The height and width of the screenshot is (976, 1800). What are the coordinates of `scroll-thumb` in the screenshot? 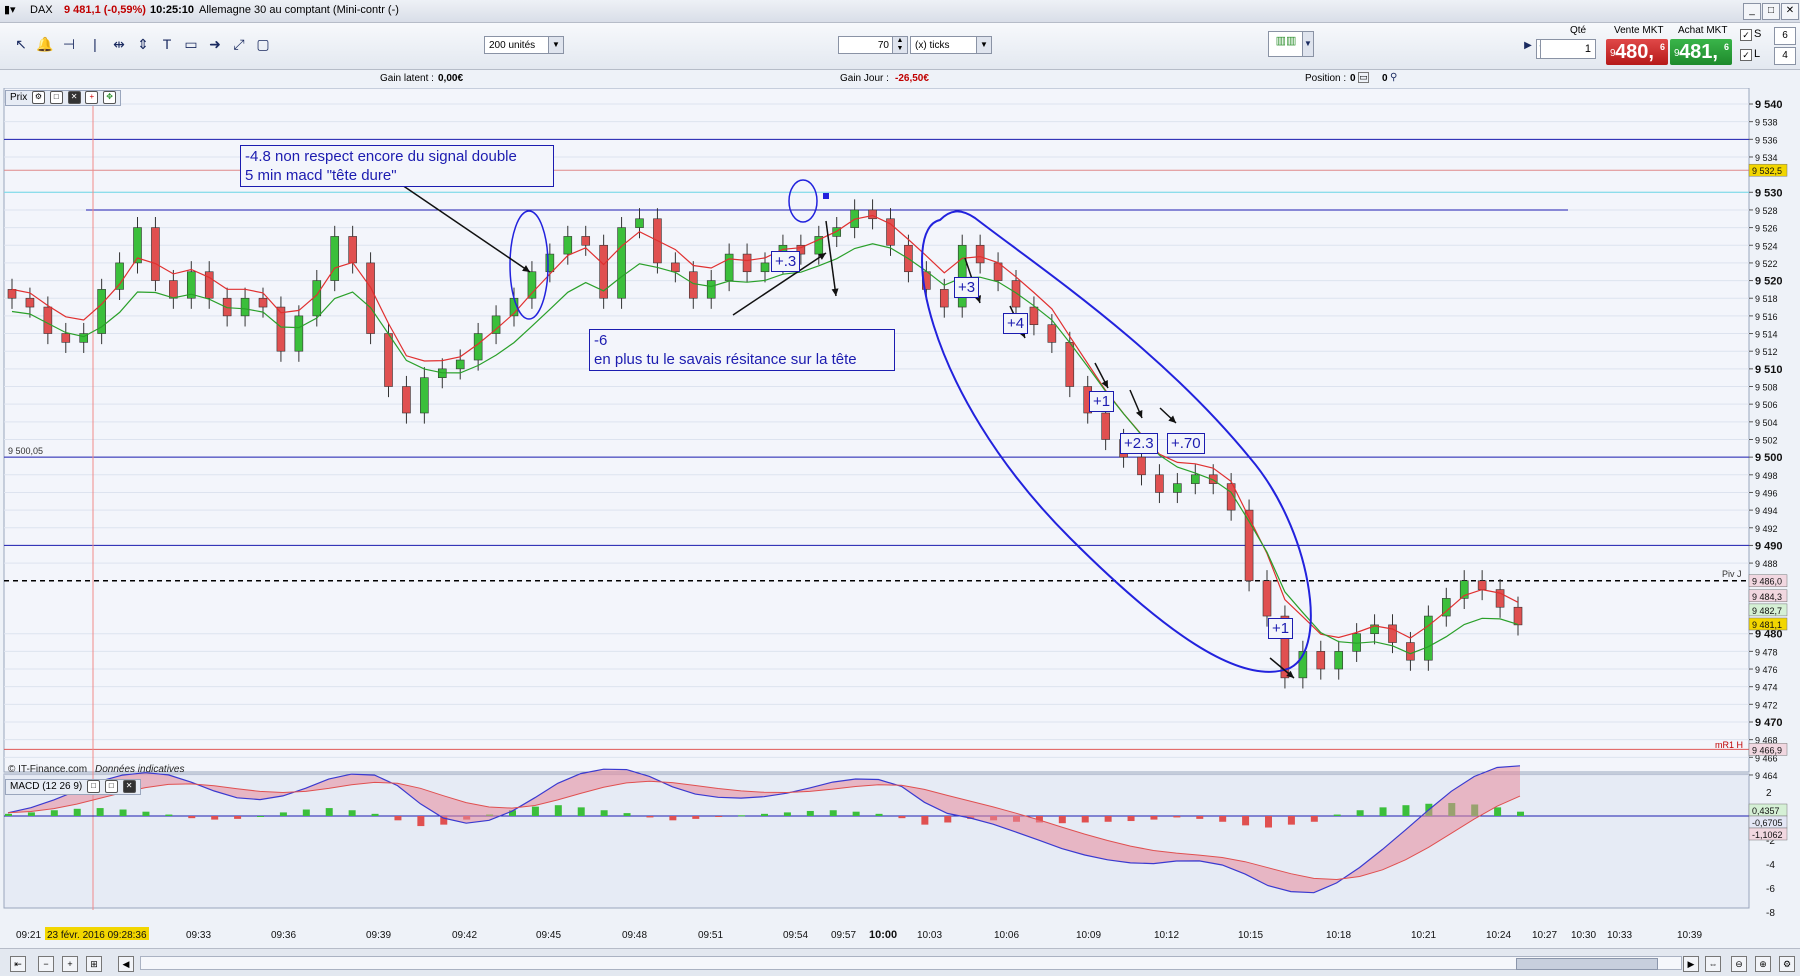 It's located at (1587, 964).